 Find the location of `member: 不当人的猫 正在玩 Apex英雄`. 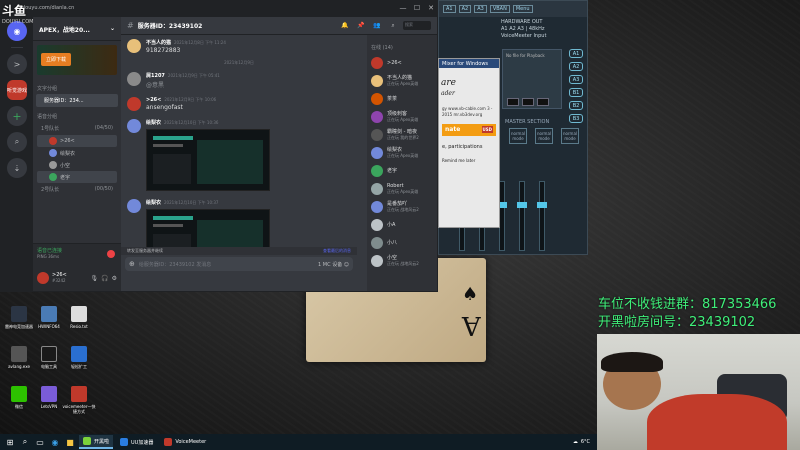

member: 不当人的猫 正在玩 Apex英雄 is located at coordinates (402, 81).